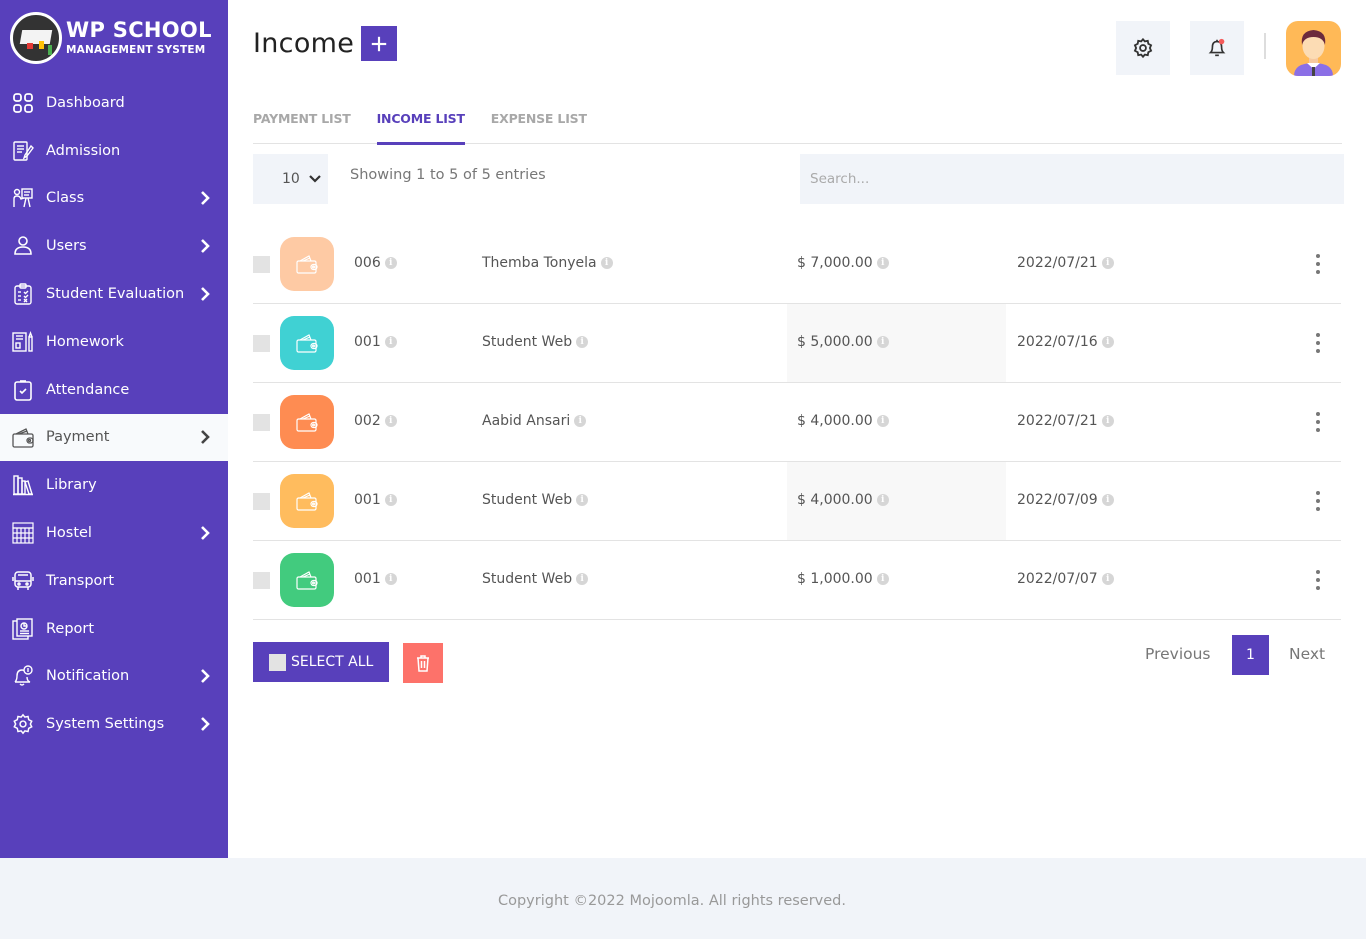 This screenshot has width=1366, height=939. I want to click on sidebar-item-dashboard: Dashboard, so click(114, 103).